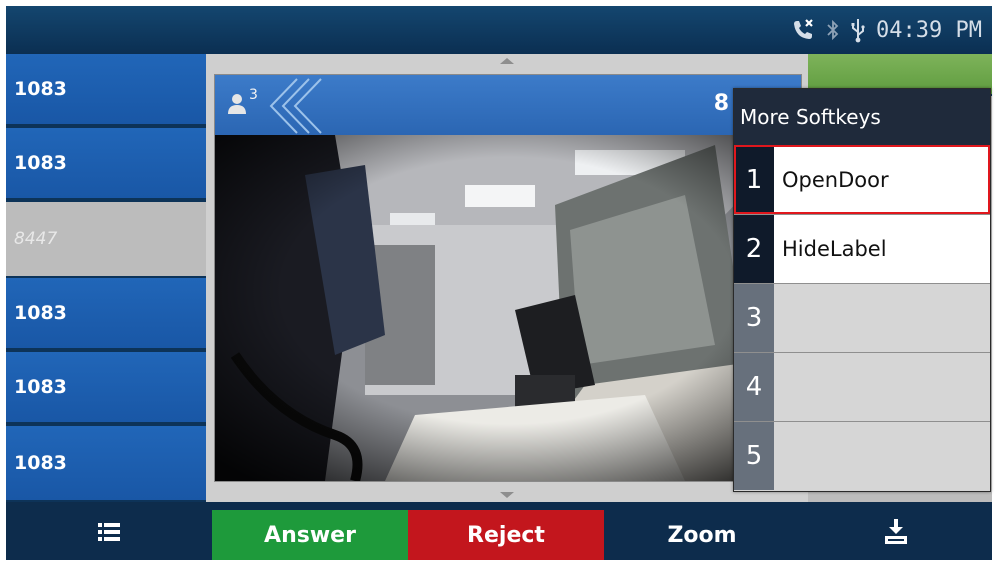 The height and width of the screenshot is (569, 998). I want to click on conference-indicator: 3, so click(242, 103).